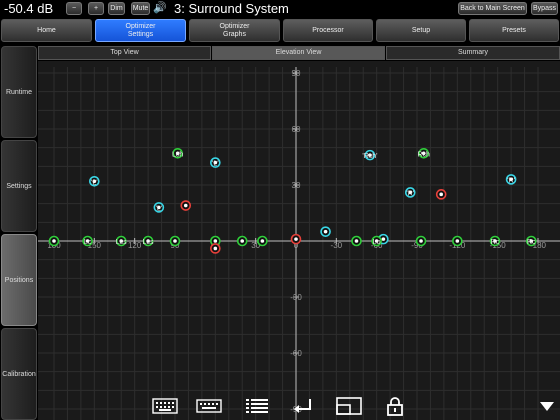  Describe the element at coordinates (140, 30) in the screenshot. I see `tab-optimizer-settings: Optimizer Settings` at that location.